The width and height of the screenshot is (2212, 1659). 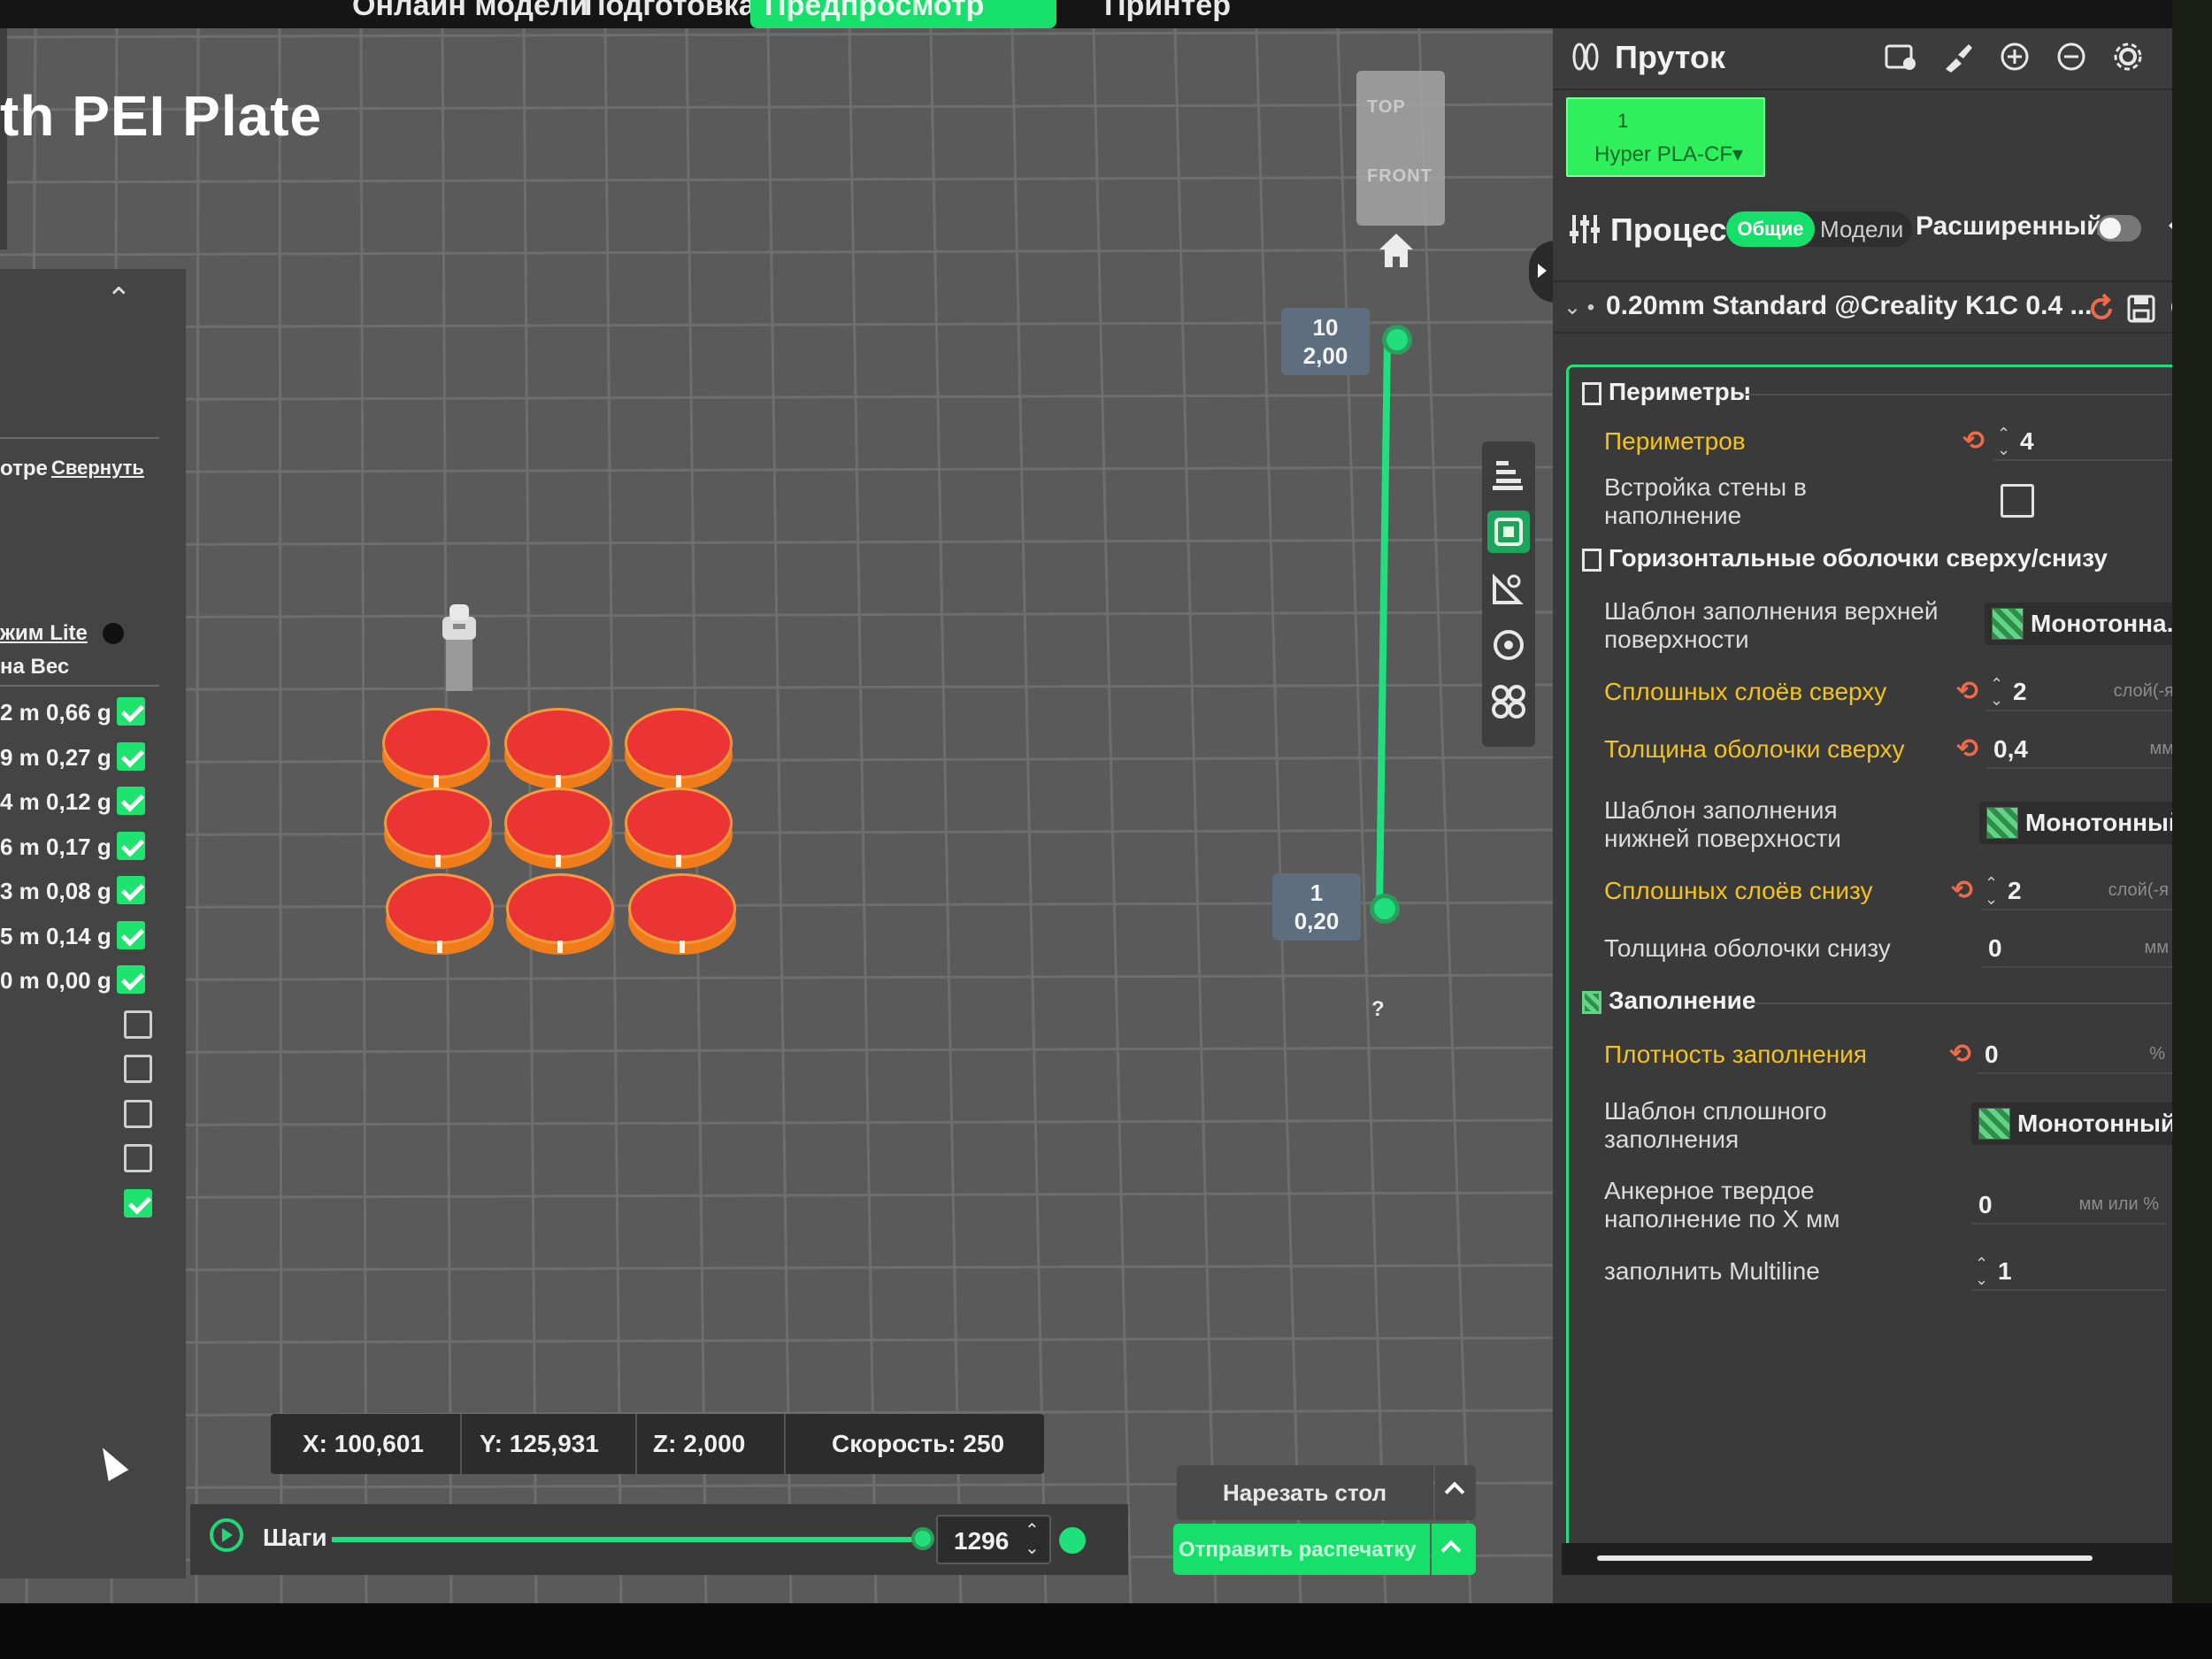 I want to click on add-filament-icon, so click(x=2015, y=57).